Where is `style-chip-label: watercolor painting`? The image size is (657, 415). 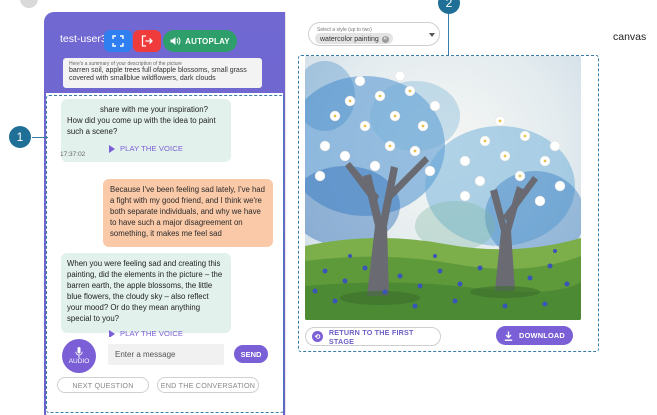
style-chip-label: watercolor painting is located at coordinates (349, 39).